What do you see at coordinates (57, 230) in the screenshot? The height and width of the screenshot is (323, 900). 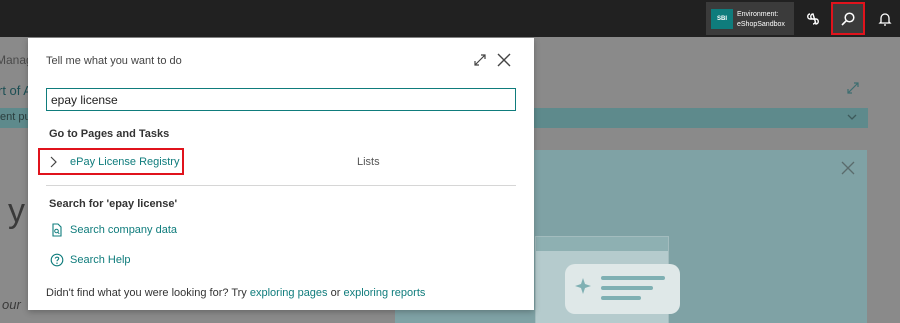 I see `document-search-icon` at bounding box center [57, 230].